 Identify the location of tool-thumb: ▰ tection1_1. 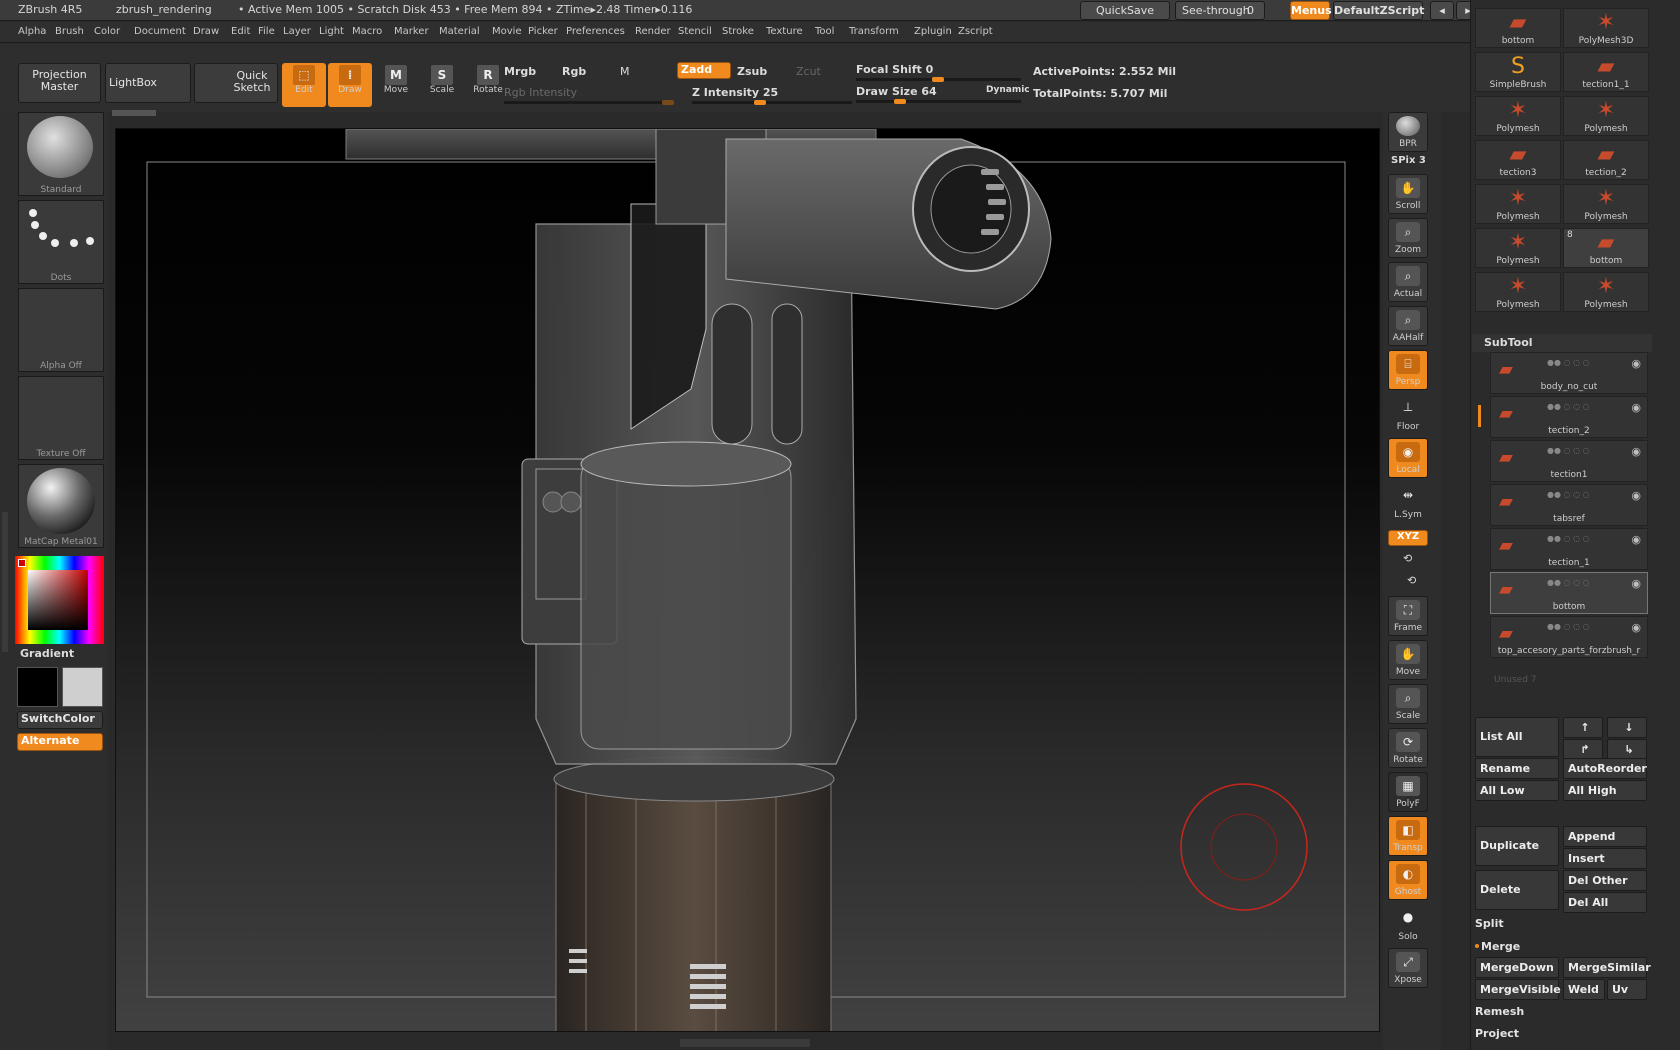
(1606, 72).